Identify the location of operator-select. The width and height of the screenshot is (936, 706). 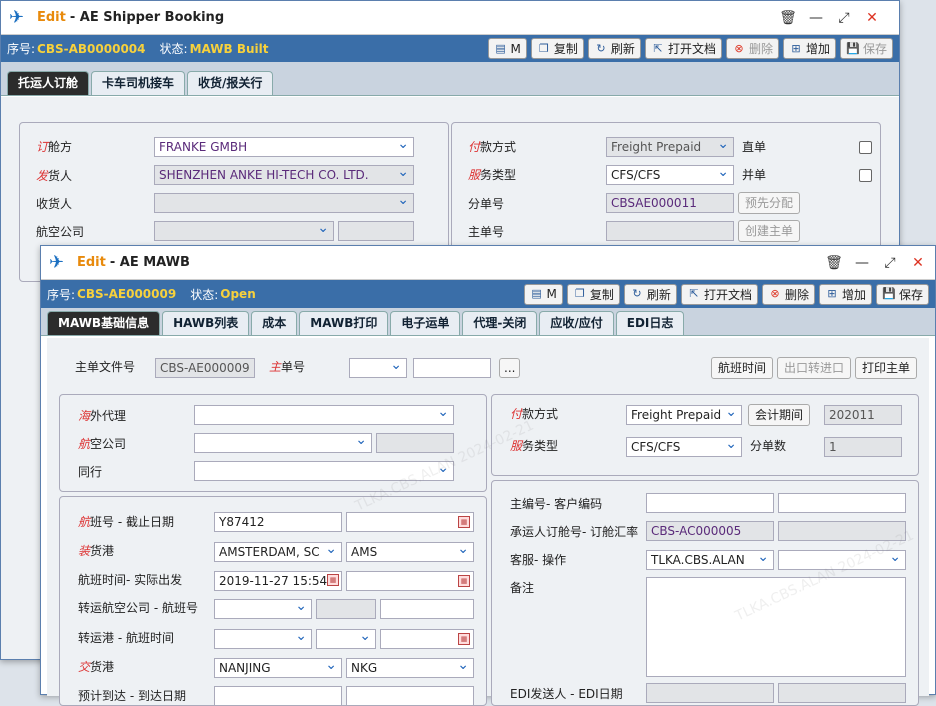
(842, 560).